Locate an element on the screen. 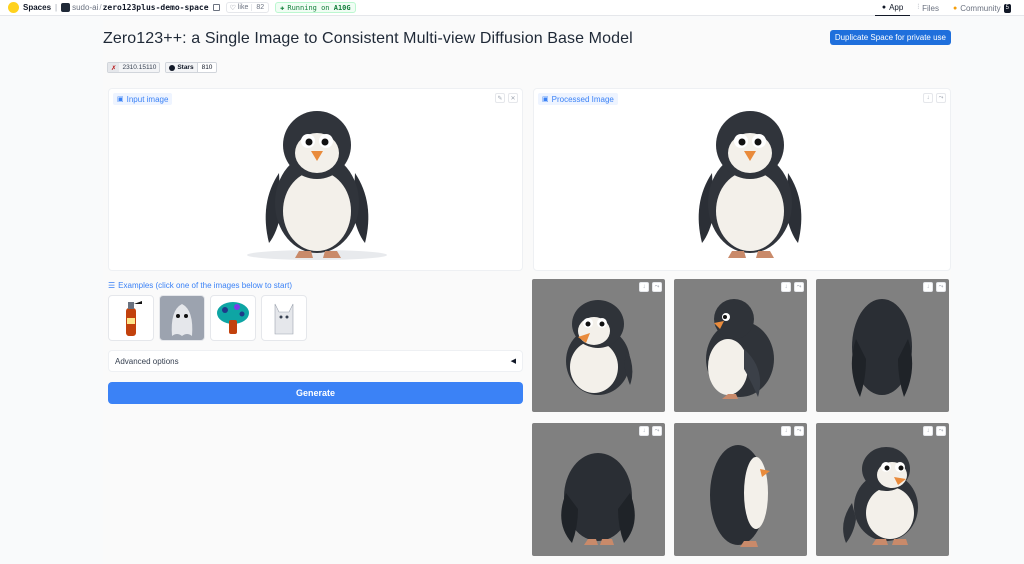  view-6-controls: ↓ ⤳ is located at coordinates (934, 431).